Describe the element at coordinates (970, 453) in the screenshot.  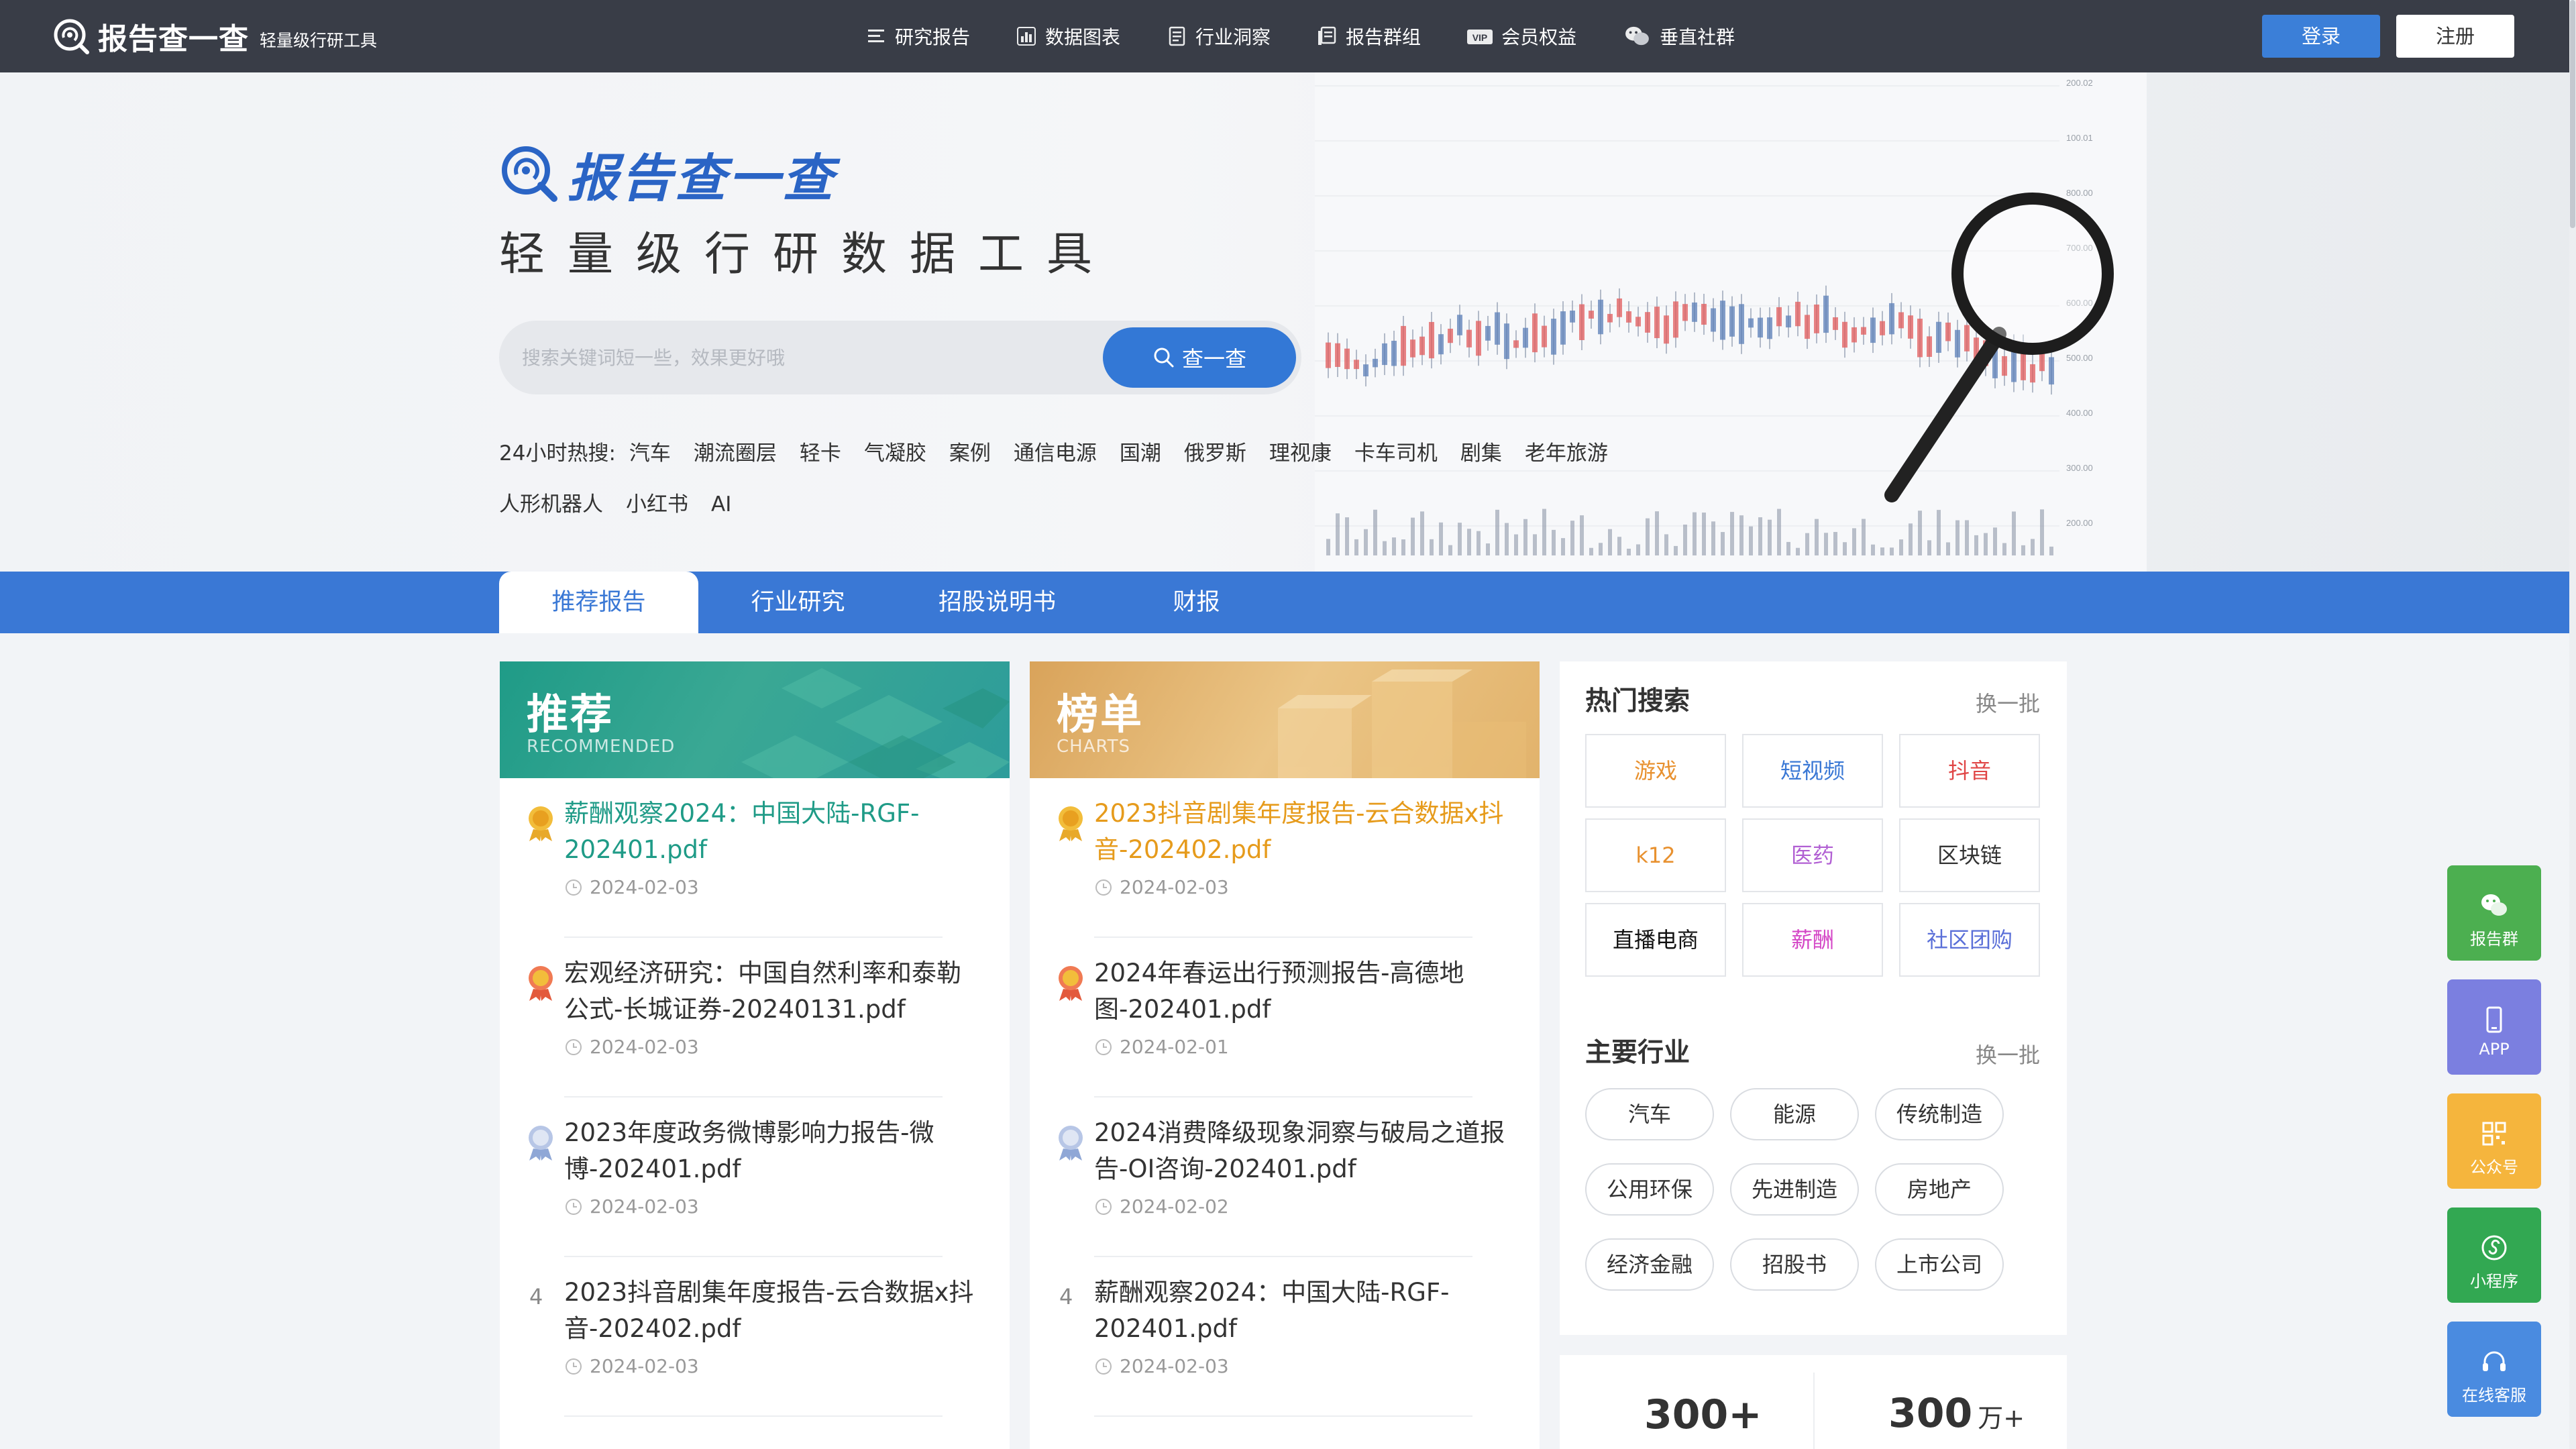
I see `hot-term: 案例` at that location.